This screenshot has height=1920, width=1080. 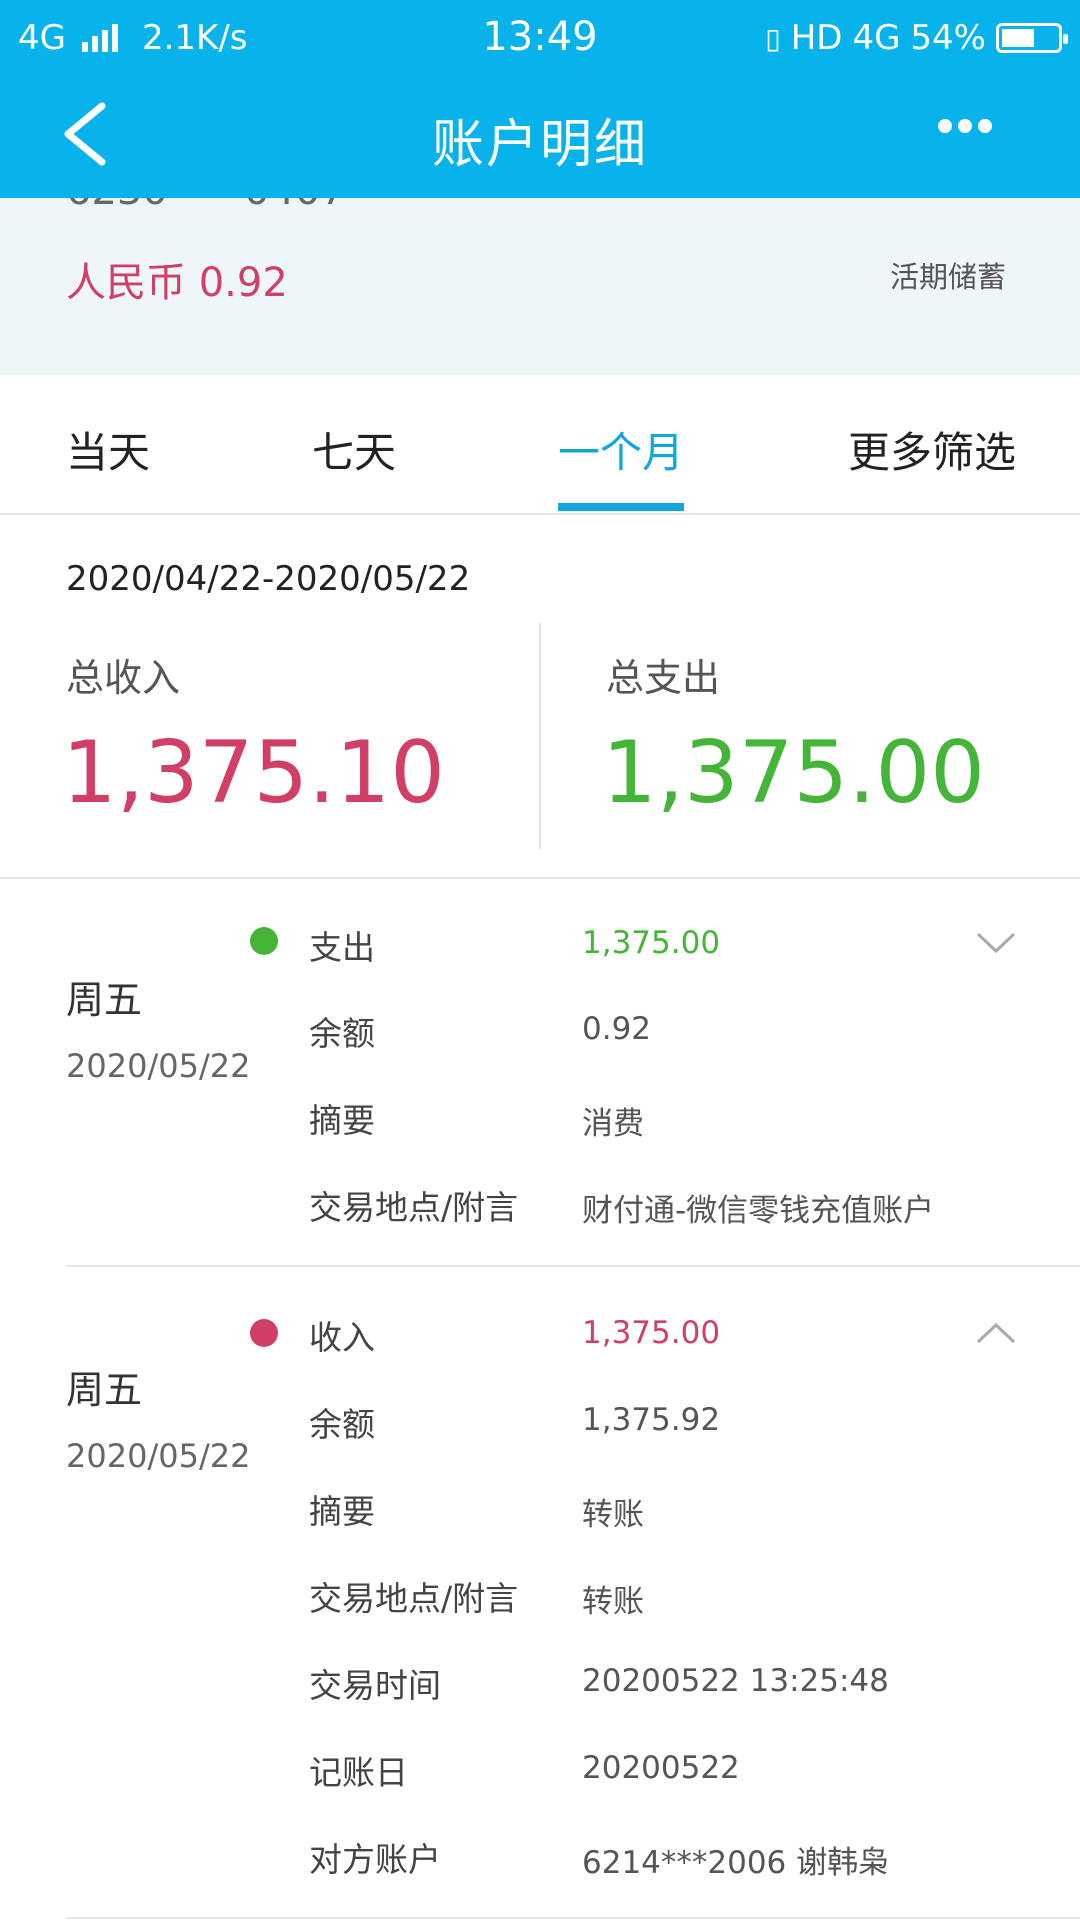 I want to click on account-number: 6230 ···· 0407, so click(x=206, y=206).